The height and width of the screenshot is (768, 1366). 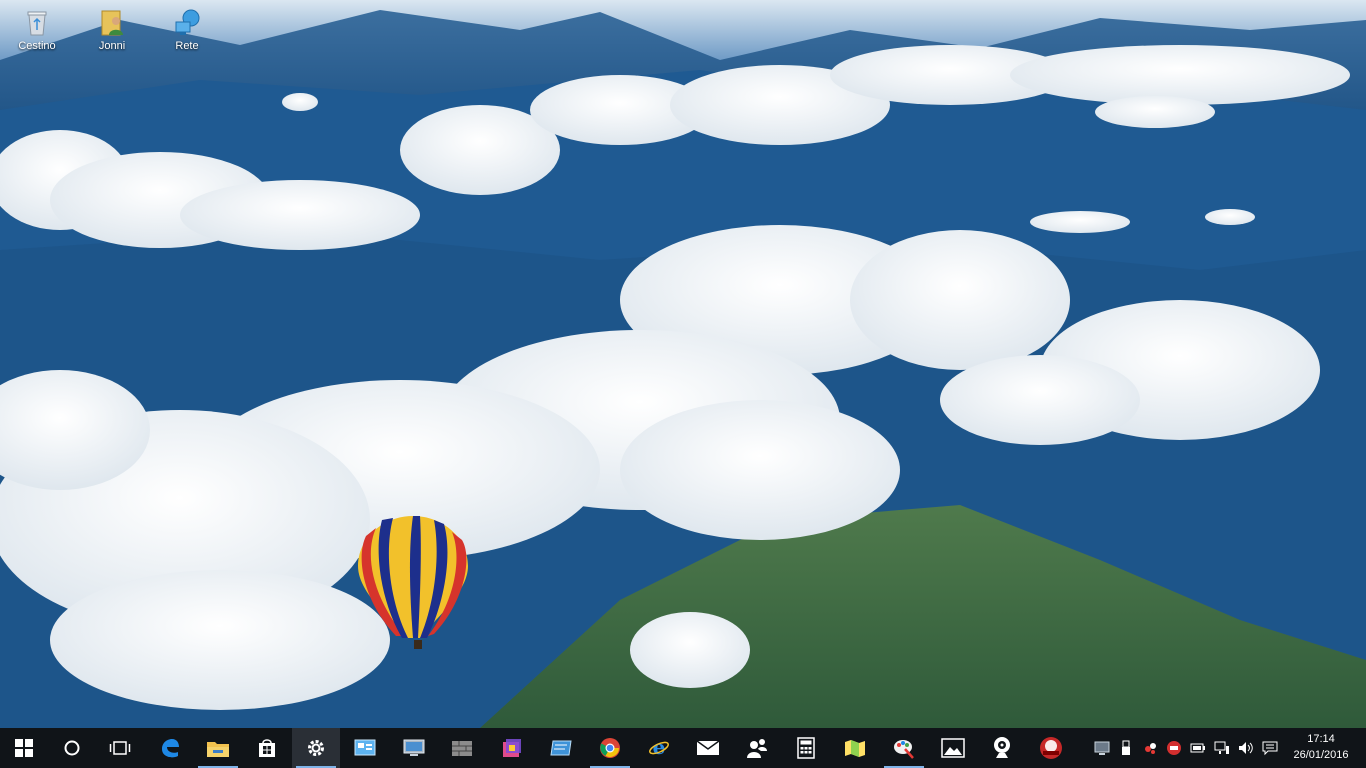 I want to click on internet-explorer-icon: e, so click(x=659, y=748).